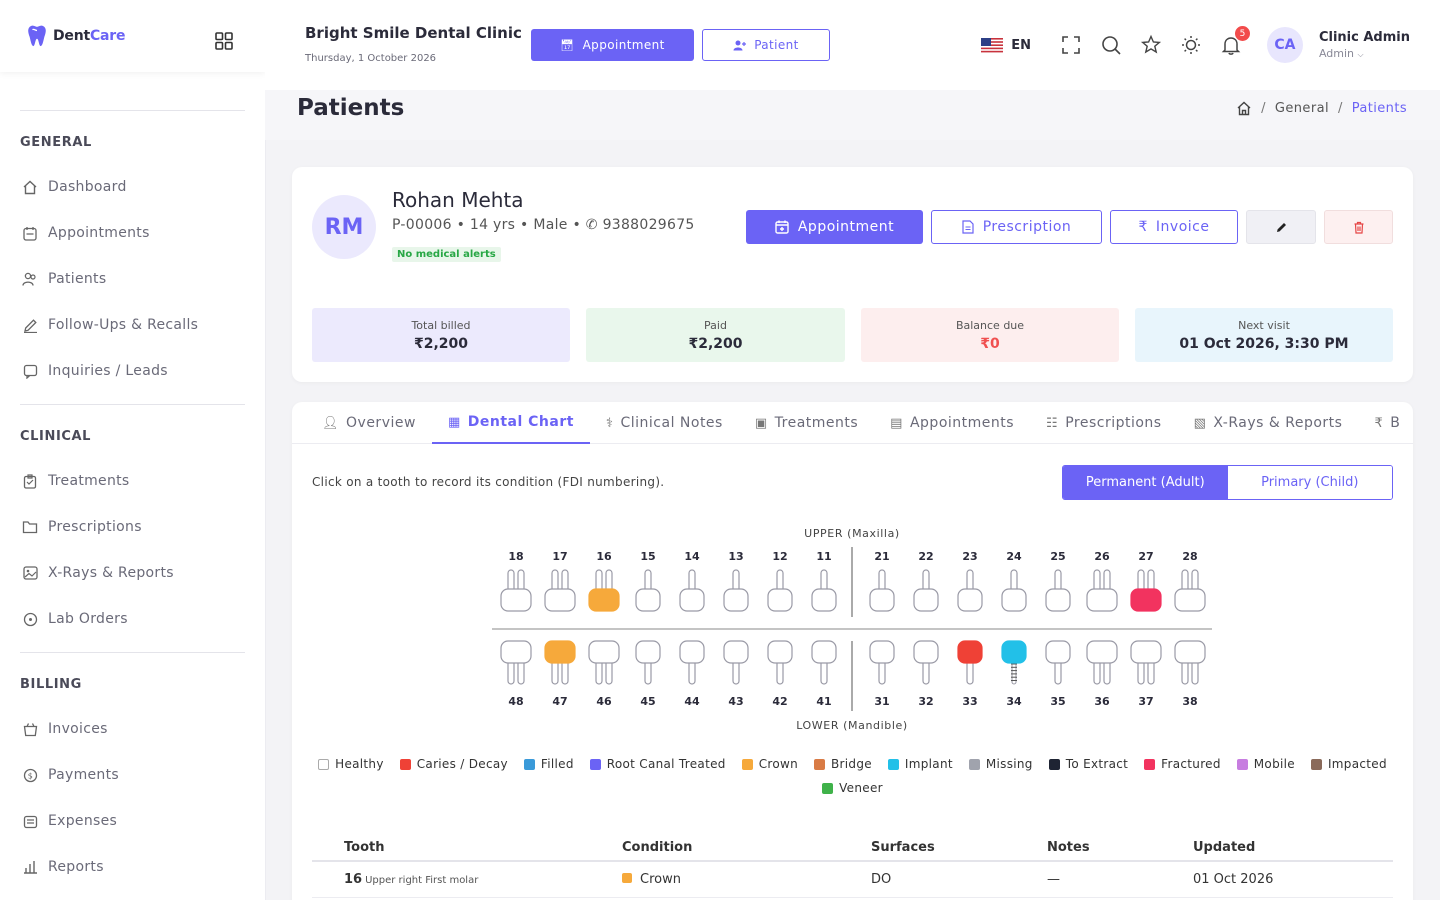 This screenshot has height=900, width=1440. Describe the element at coordinates (1309, 482) in the screenshot. I see `primary-child-toggle: Primary (Child)` at that location.